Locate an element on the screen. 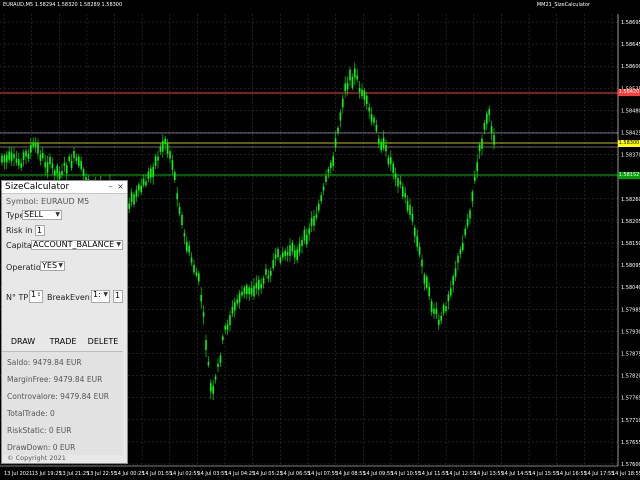 This screenshot has height=480, width=640. time-tick-label: 13 Jul 22:55 is located at coordinates (102, 474).